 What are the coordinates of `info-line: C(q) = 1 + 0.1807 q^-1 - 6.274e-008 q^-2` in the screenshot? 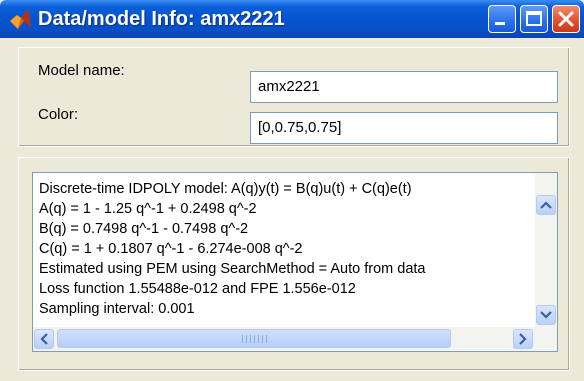 It's located at (171, 249).